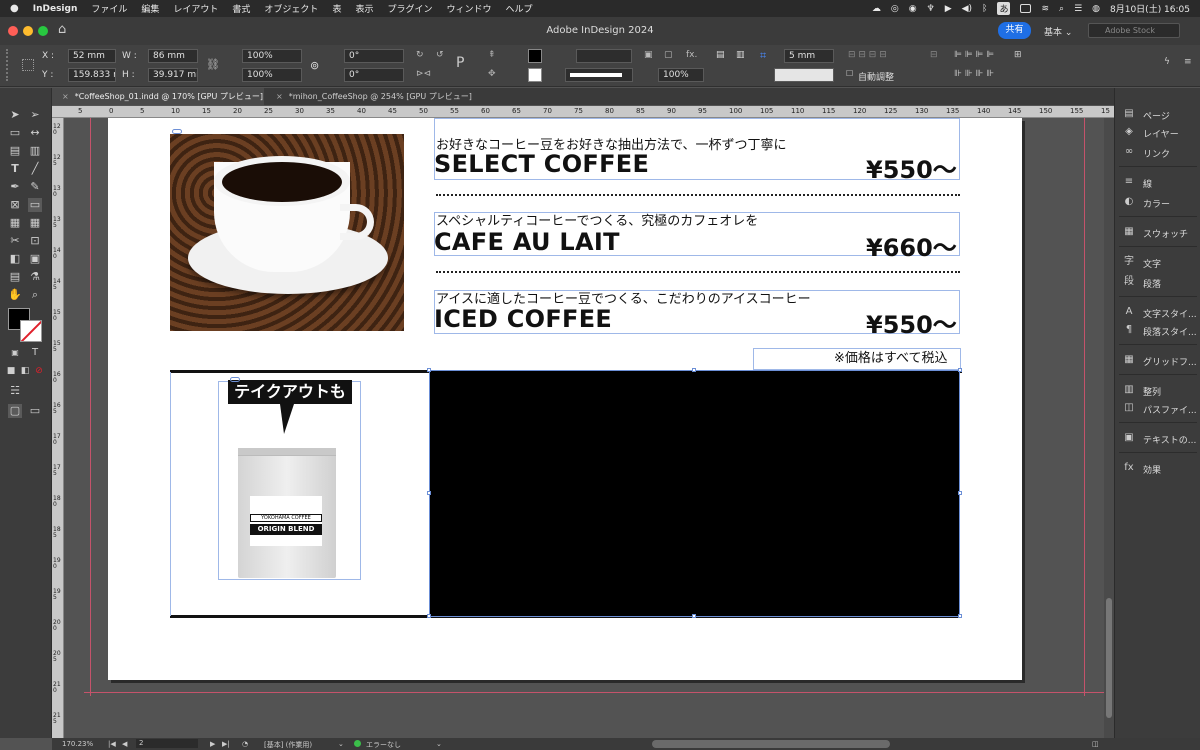 This screenshot has height=750, width=1200. What do you see at coordinates (911, 245) in the screenshot?
I see `menu-price-cafe-au-lait: ¥660〜` at bounding box center [911, 245].